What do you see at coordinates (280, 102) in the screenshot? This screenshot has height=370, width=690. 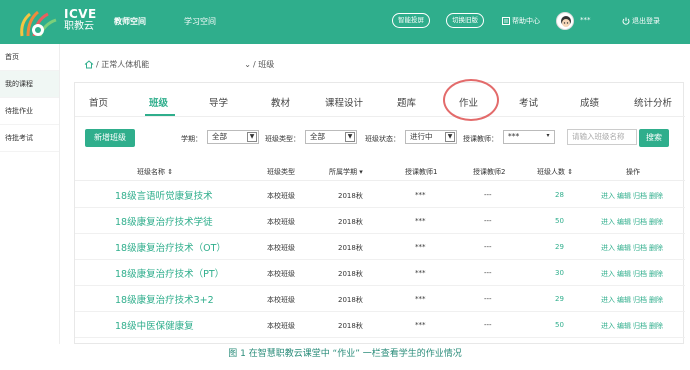 I see `tab-textbook: 教材` at bounding box center [280, 102].